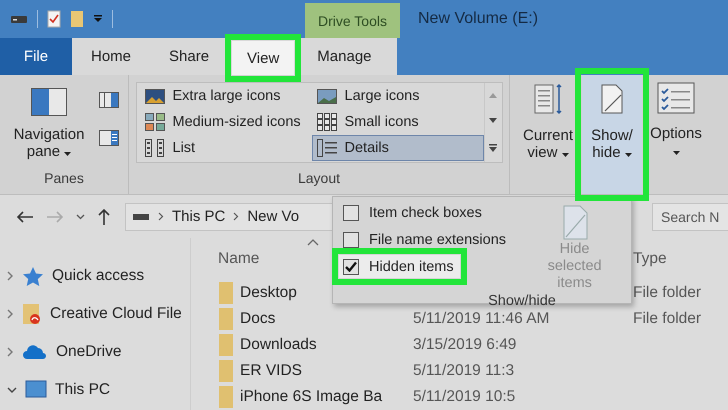 The width and height of the screenshot is (728, 410). Describe the element at coordinates (239, 258) in the screenshot. I see `column-header: Name` at that location.